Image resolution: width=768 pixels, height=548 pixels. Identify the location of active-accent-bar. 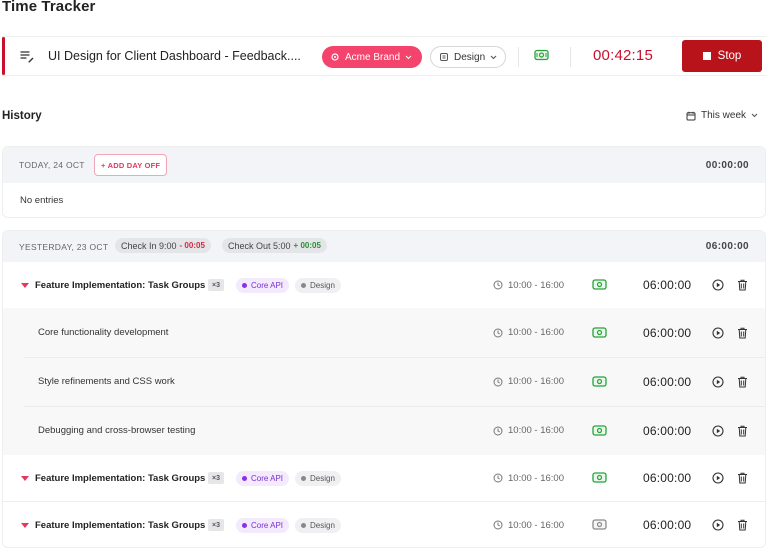
(3, 56).